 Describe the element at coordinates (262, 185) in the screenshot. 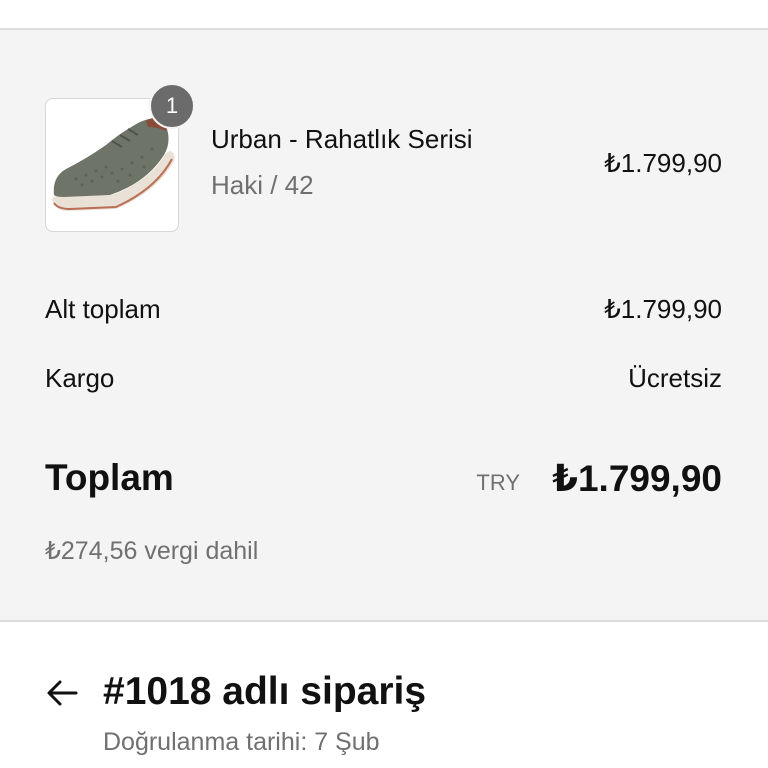

I see `product-variant: Haki / 42` at that location.